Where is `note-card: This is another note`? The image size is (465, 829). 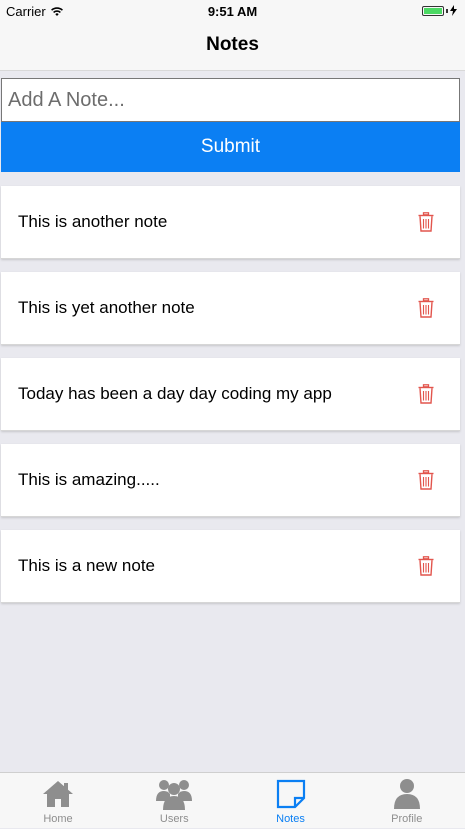 note-card: This is another note is located at coordinates (230, 222).